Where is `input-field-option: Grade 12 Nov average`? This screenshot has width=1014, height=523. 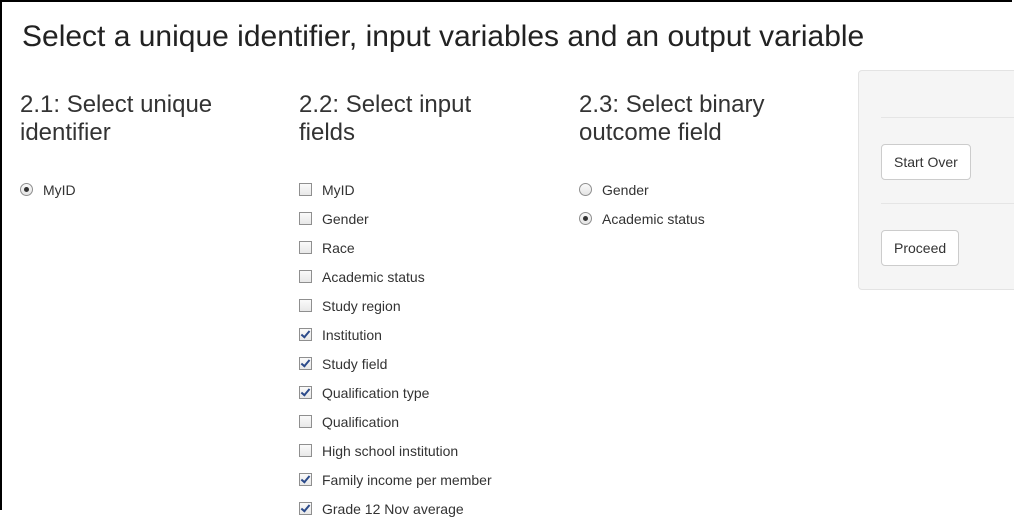 input-field-option: Grade 12 Nov average is located at coordinates (395, 508).